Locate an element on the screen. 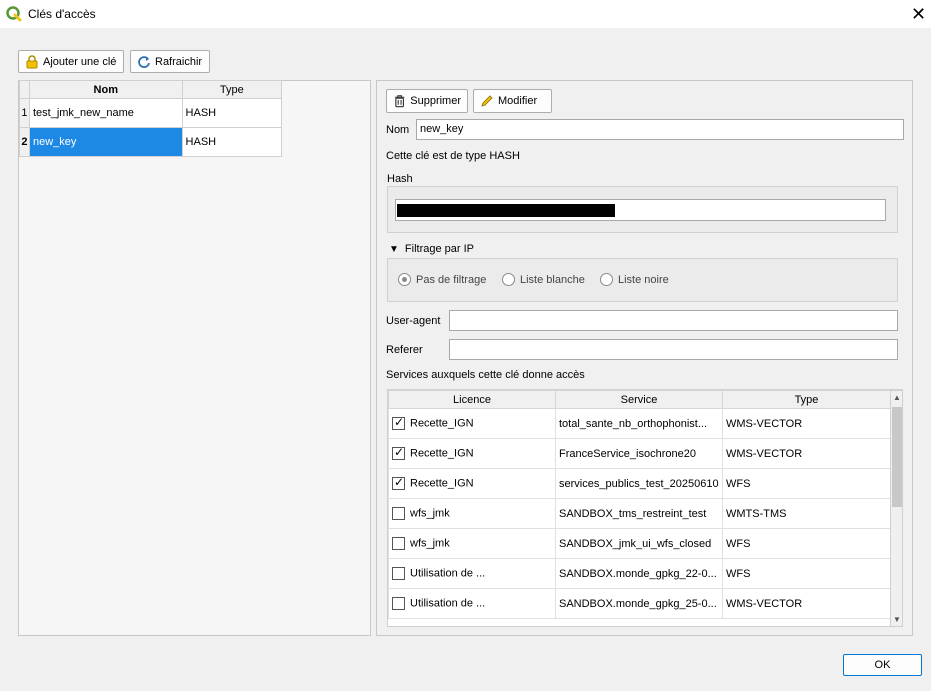 Image resolution: width=931 pixels, height=691 pixels. service-cell: FranceService_isochrone20 is located at coordinates (639, 453).